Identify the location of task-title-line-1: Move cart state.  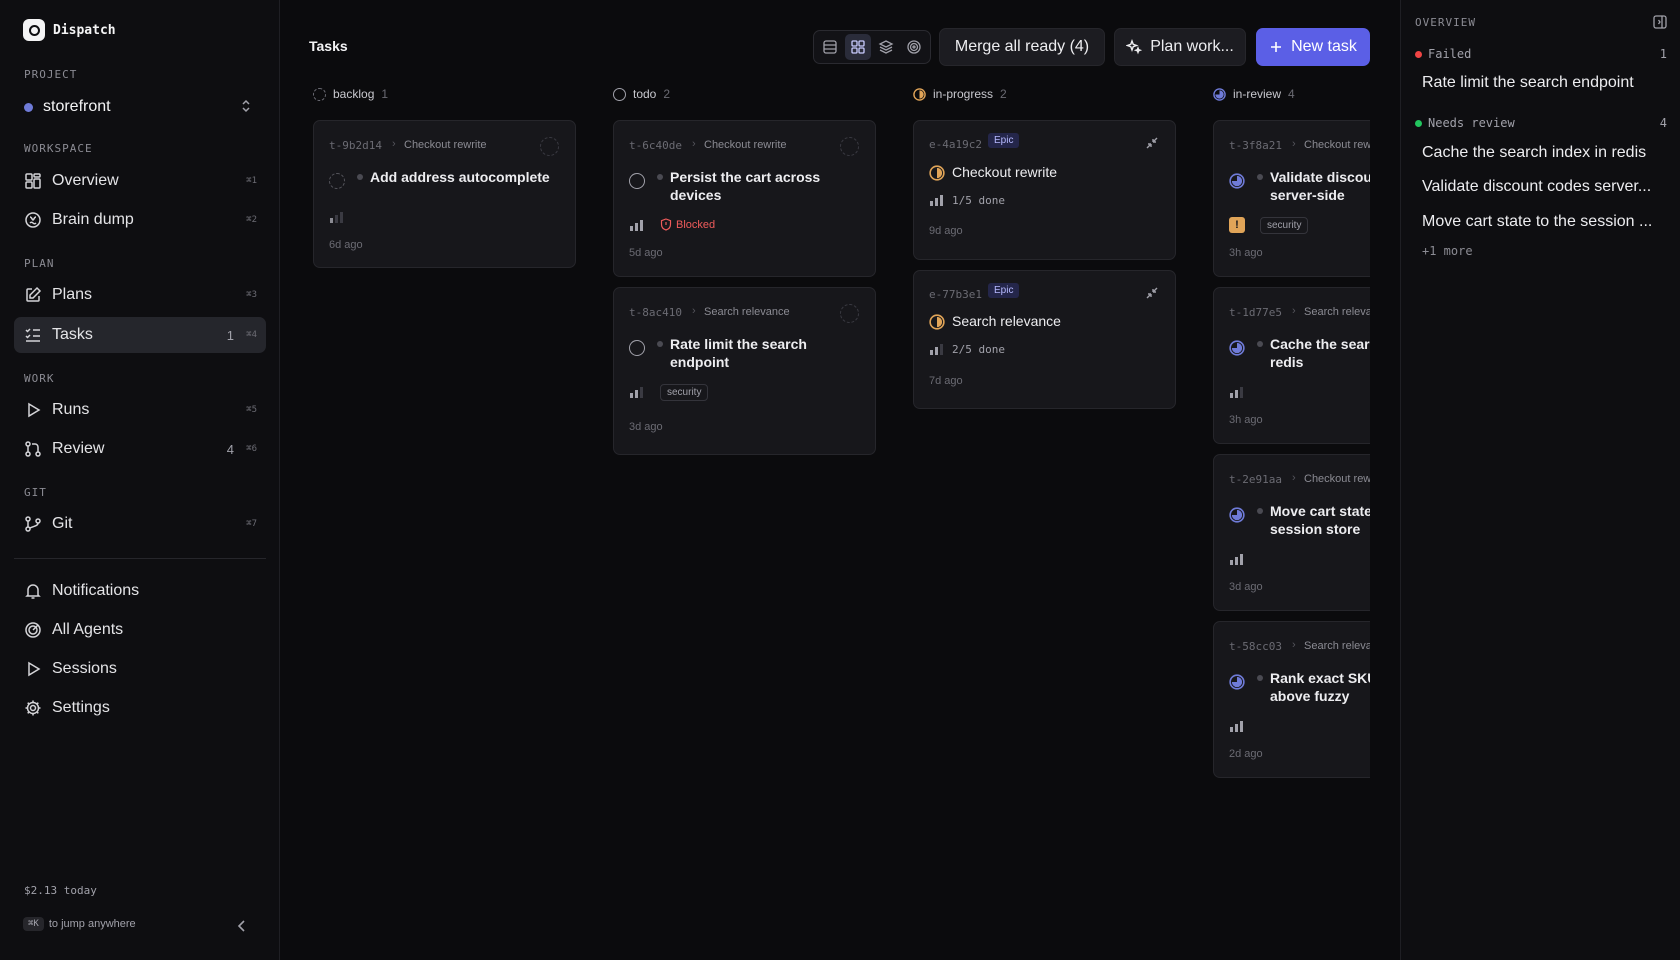
(1321, 511).